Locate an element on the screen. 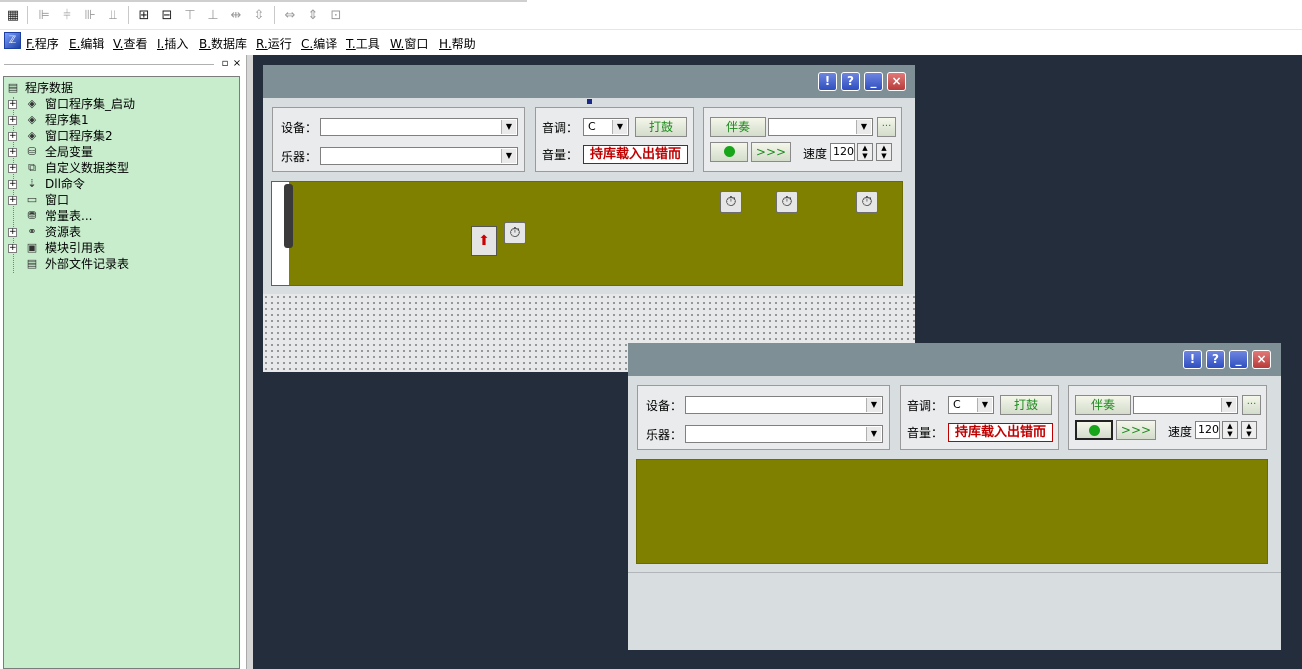  menu-view: V.查看 is located at coordinates (130, 43).